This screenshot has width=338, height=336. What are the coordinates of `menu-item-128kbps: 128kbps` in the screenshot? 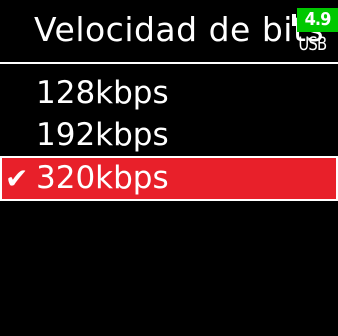 It's located at (169, 93).